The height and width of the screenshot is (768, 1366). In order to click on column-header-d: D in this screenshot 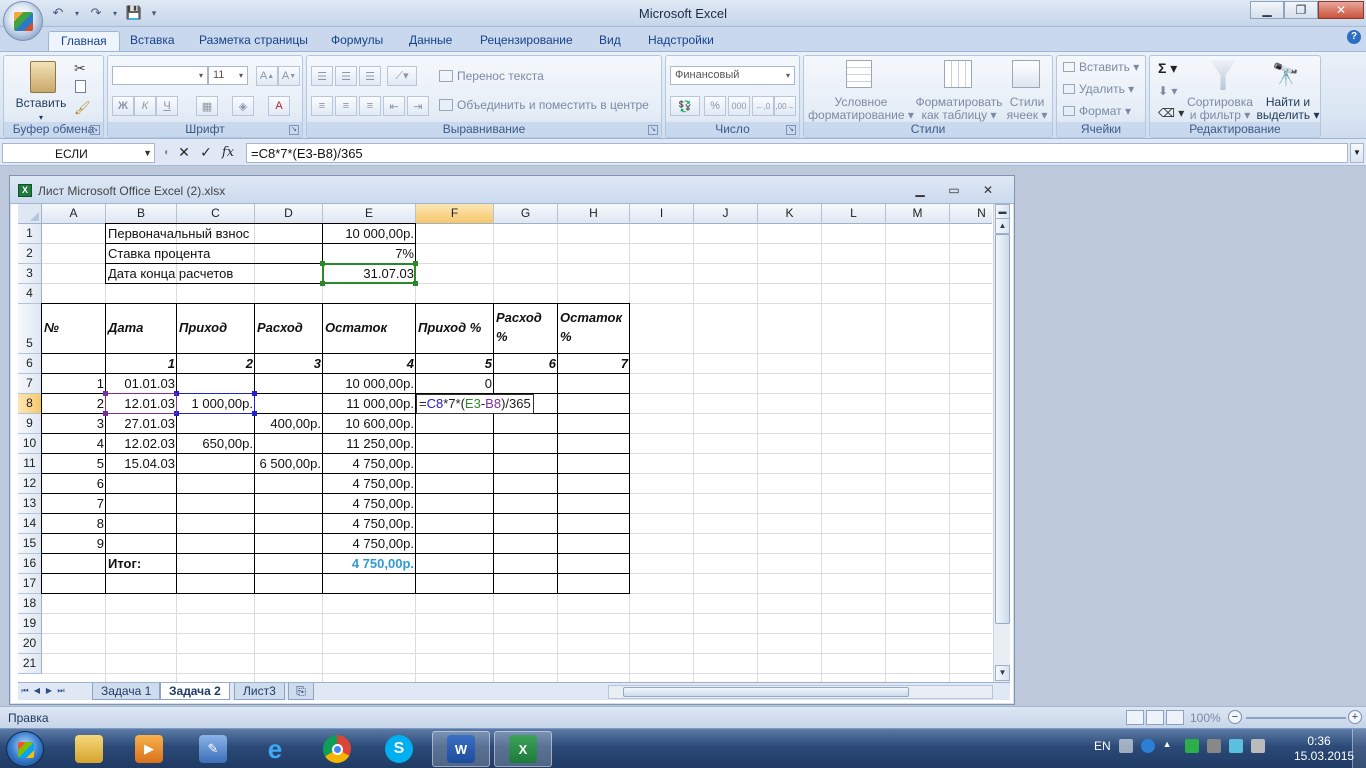, I will do `click(289, 214)`.